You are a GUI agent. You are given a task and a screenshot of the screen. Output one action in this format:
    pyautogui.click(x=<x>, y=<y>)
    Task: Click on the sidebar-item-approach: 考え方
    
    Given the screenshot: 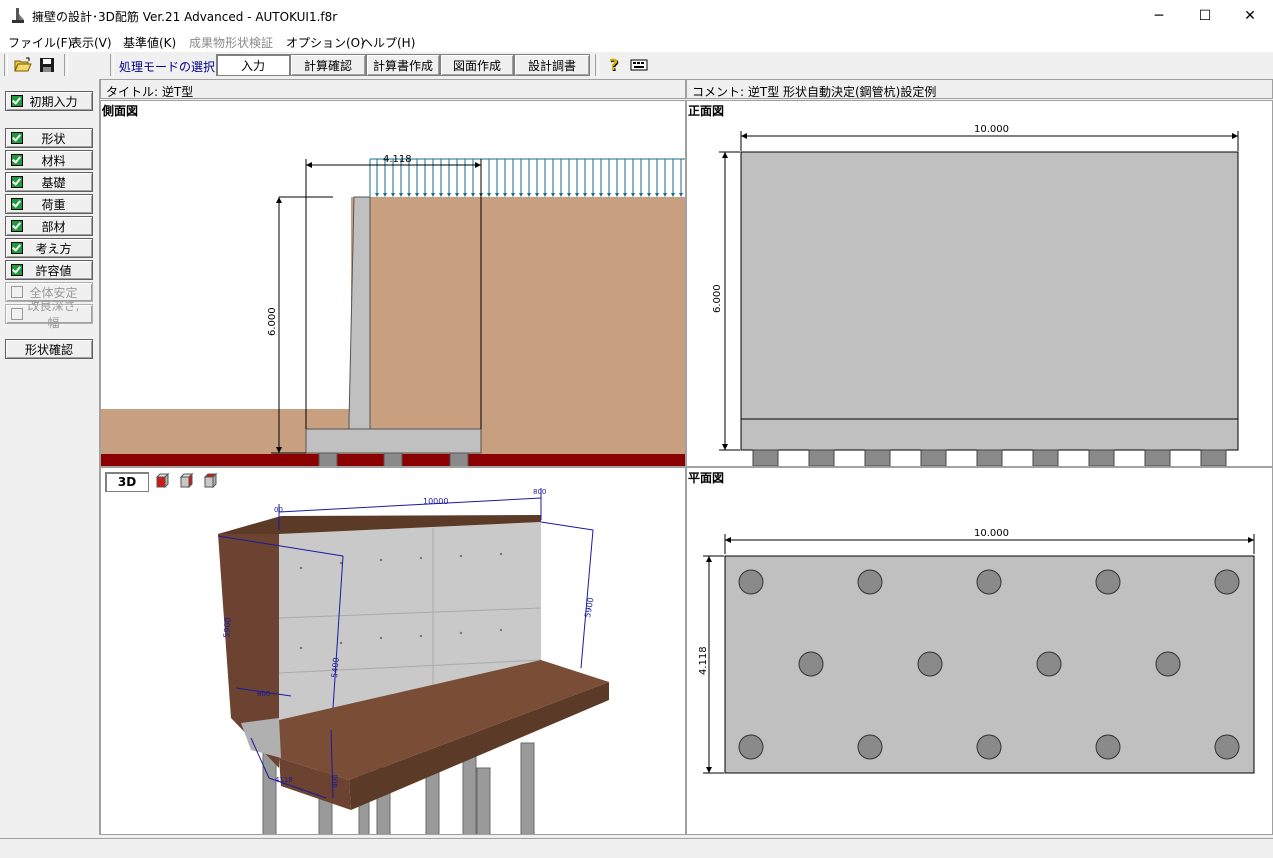 What is the action you would take?
    pyautogui.click(x=49, y=248)
    